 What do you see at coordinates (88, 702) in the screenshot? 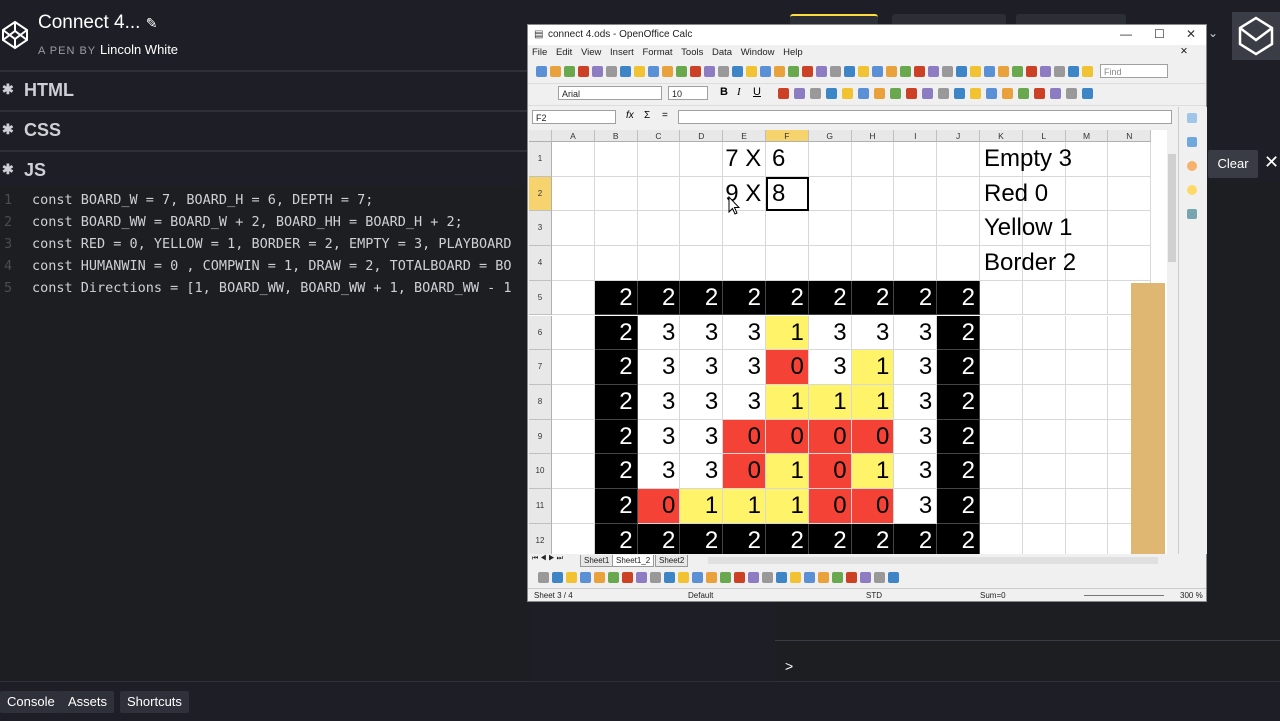
I see `assets-button: Assets` at bounding box center [88, 702].